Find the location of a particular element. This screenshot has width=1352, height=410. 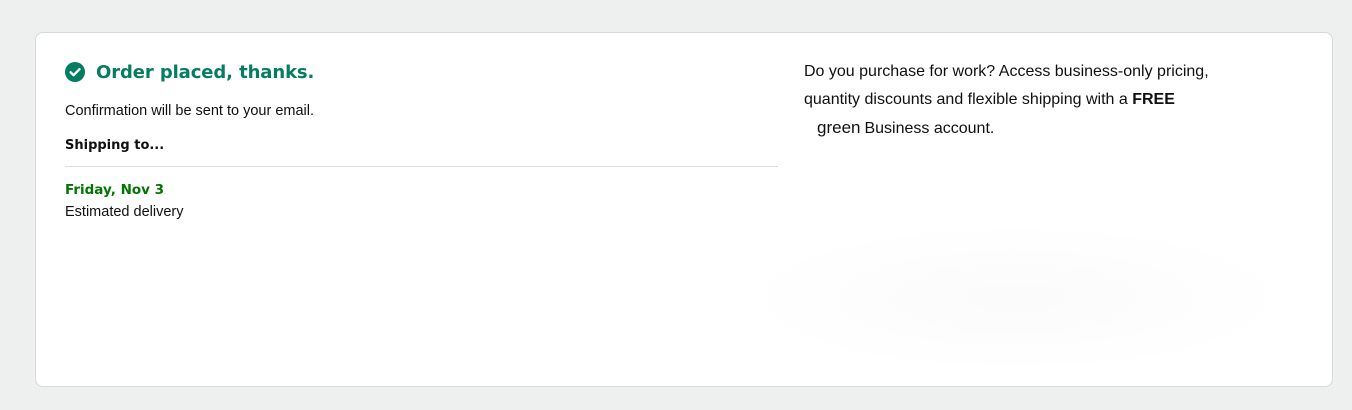

promo-free-label: FREE is located at coordinates (1153, 99).